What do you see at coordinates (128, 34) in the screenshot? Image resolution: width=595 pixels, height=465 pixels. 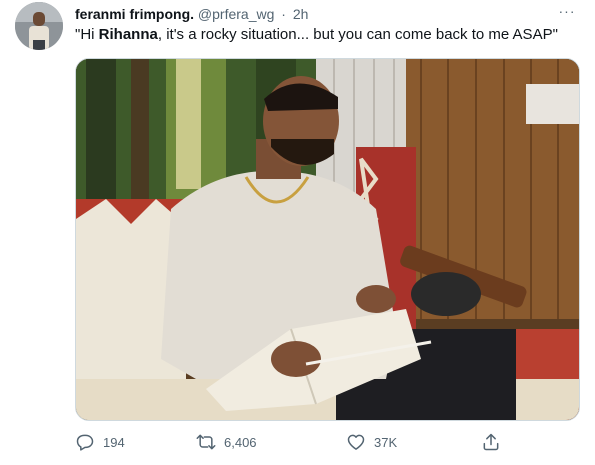 I see `tweet-text-mention: Rihanna` at bounding box center [128, 34].